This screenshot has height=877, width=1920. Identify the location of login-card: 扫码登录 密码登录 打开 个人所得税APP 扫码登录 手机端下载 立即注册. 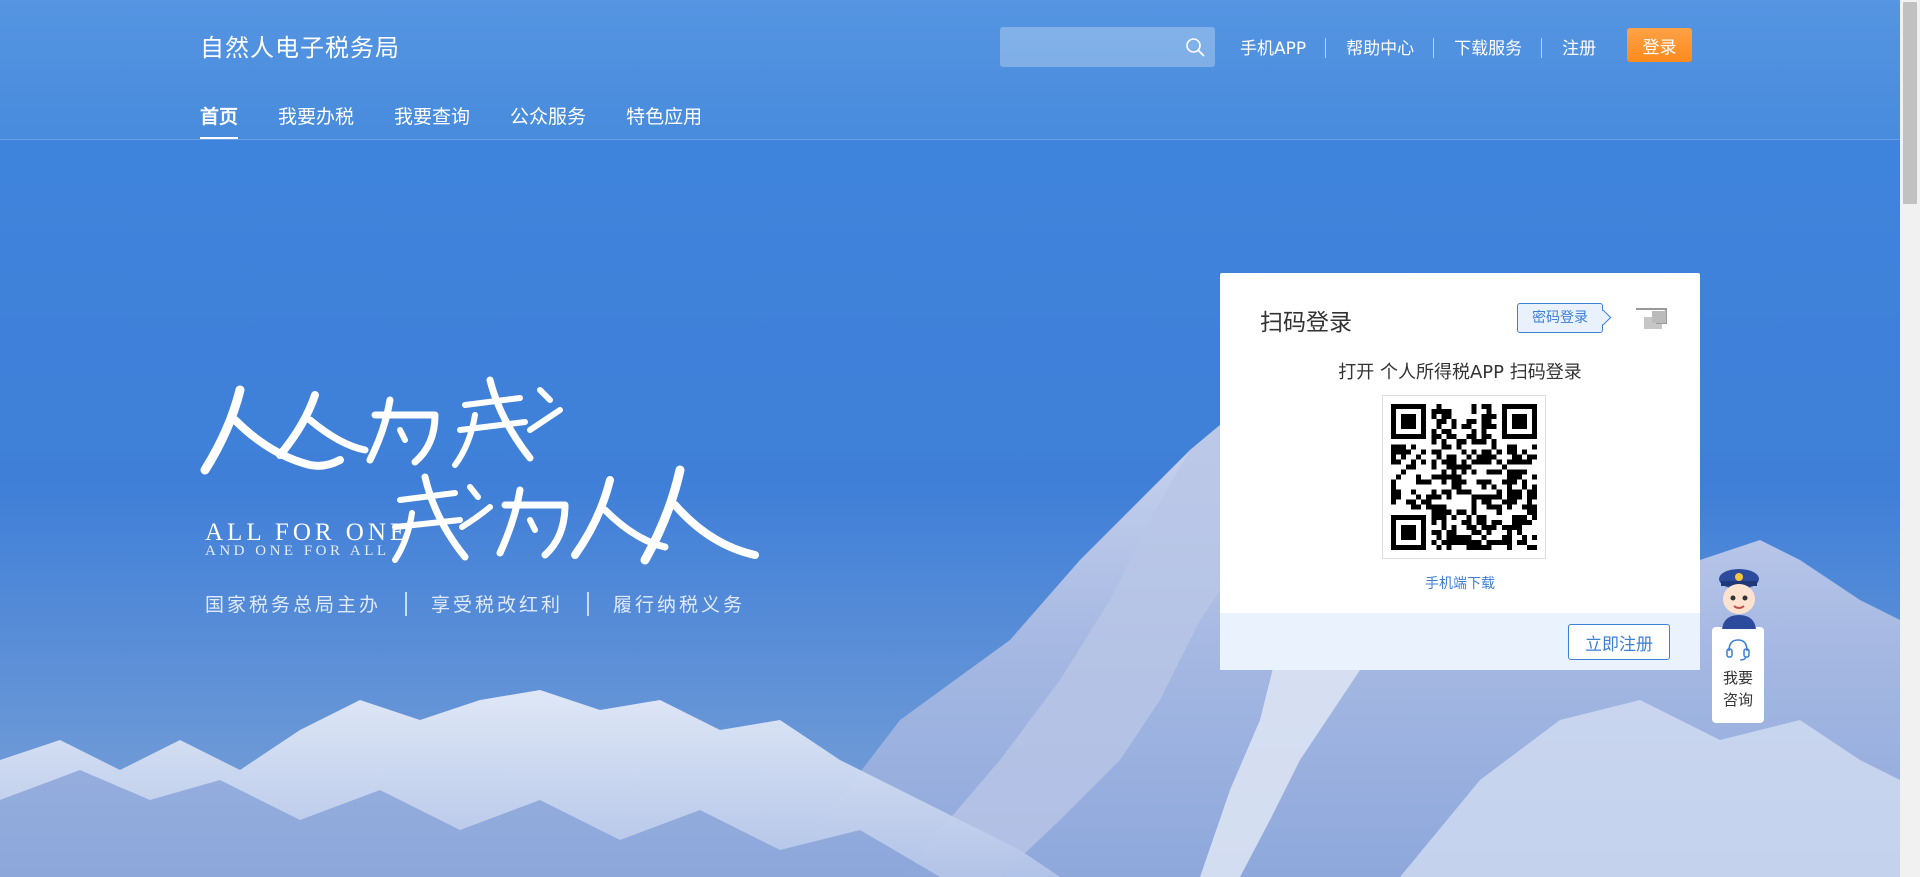
(1460, 471).